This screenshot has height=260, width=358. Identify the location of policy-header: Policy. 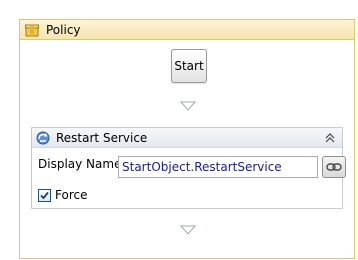
(187, 30).